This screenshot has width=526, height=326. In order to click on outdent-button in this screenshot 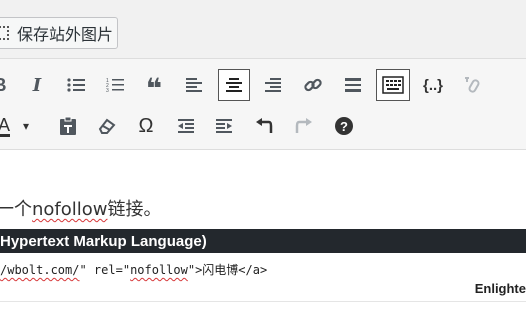, I will do `click(186, 126)`.